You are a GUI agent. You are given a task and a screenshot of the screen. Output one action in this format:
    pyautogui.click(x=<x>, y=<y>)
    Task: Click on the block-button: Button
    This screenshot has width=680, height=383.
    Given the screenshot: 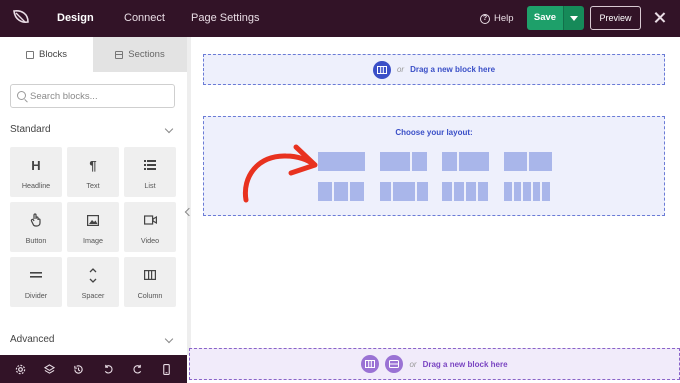 What is the action you would take?
    pyautogui.click(x=36, y=227)
    